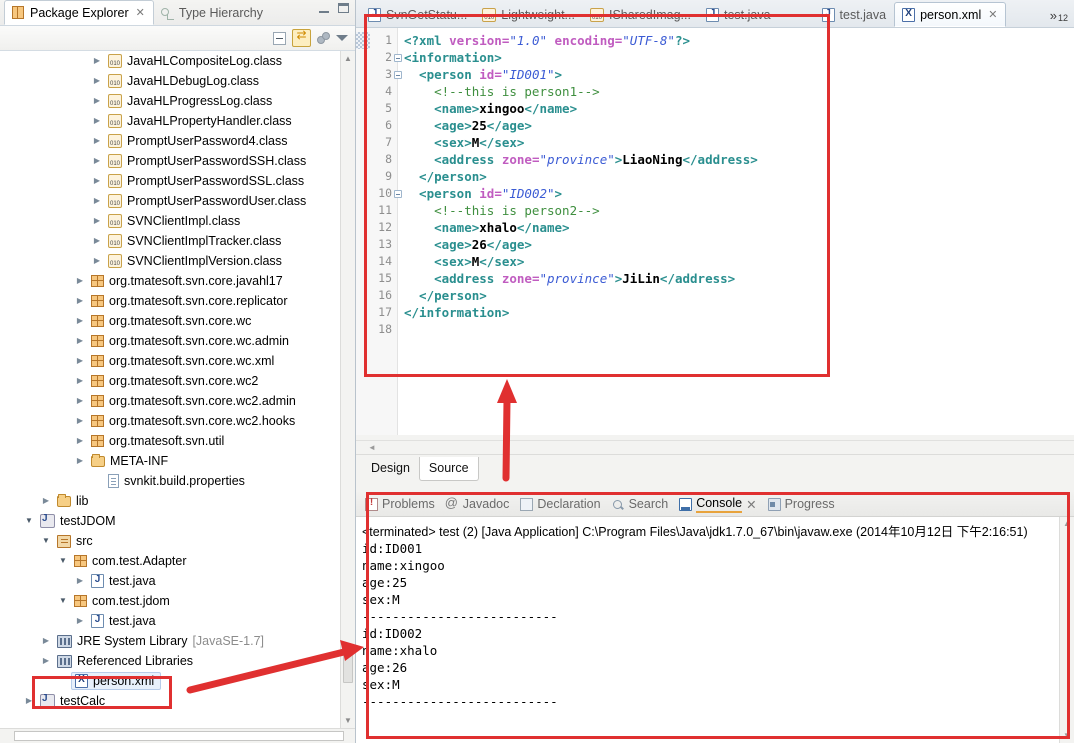 The width and height of the screenshot is (1074, 743). I want to click on tree-item-com-test-adapter: ▼ com.test.Adapter, so click(177, 561).